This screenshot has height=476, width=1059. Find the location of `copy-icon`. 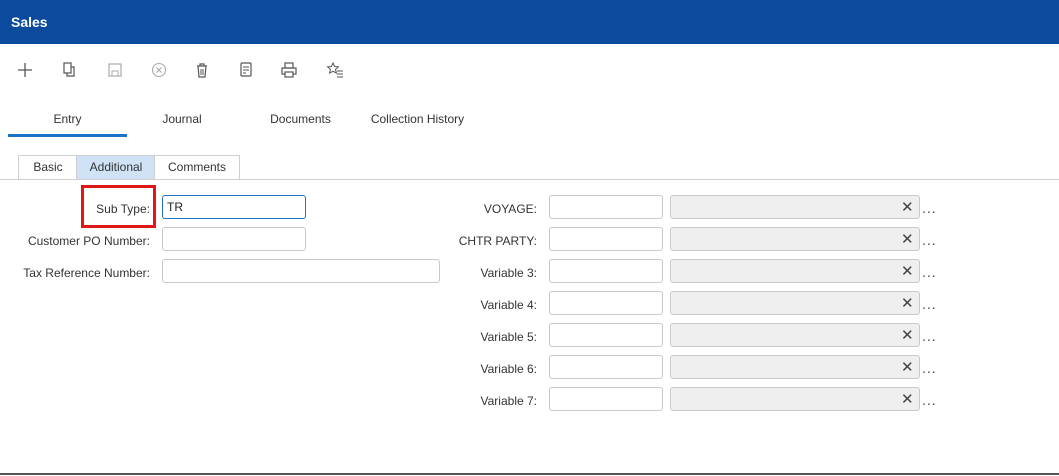

copy-icon is located at coordinates (69, 70).